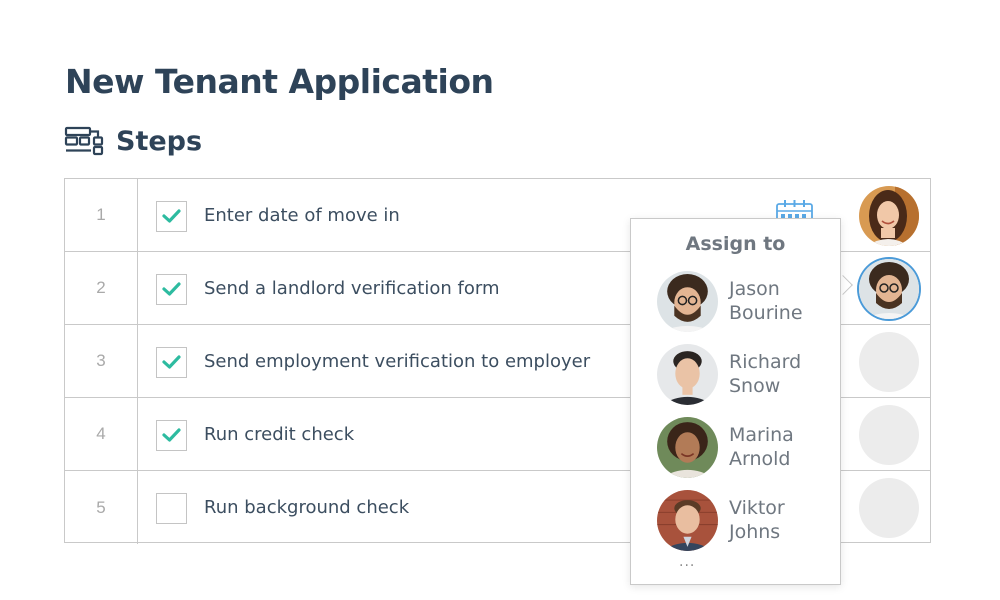 Image resolution: width=1000 pixels, height=600 pixels. I want to click on step-label: Run credit check, so click(279, 434).